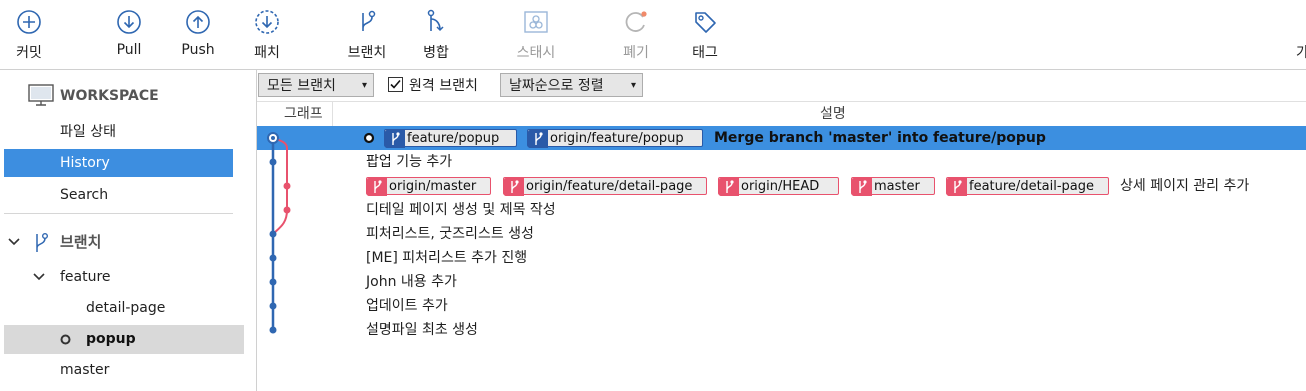  What do you see at coordinates (332, 114) in the screenshot?
I see `column-divider` at bounding box center [332, 114].